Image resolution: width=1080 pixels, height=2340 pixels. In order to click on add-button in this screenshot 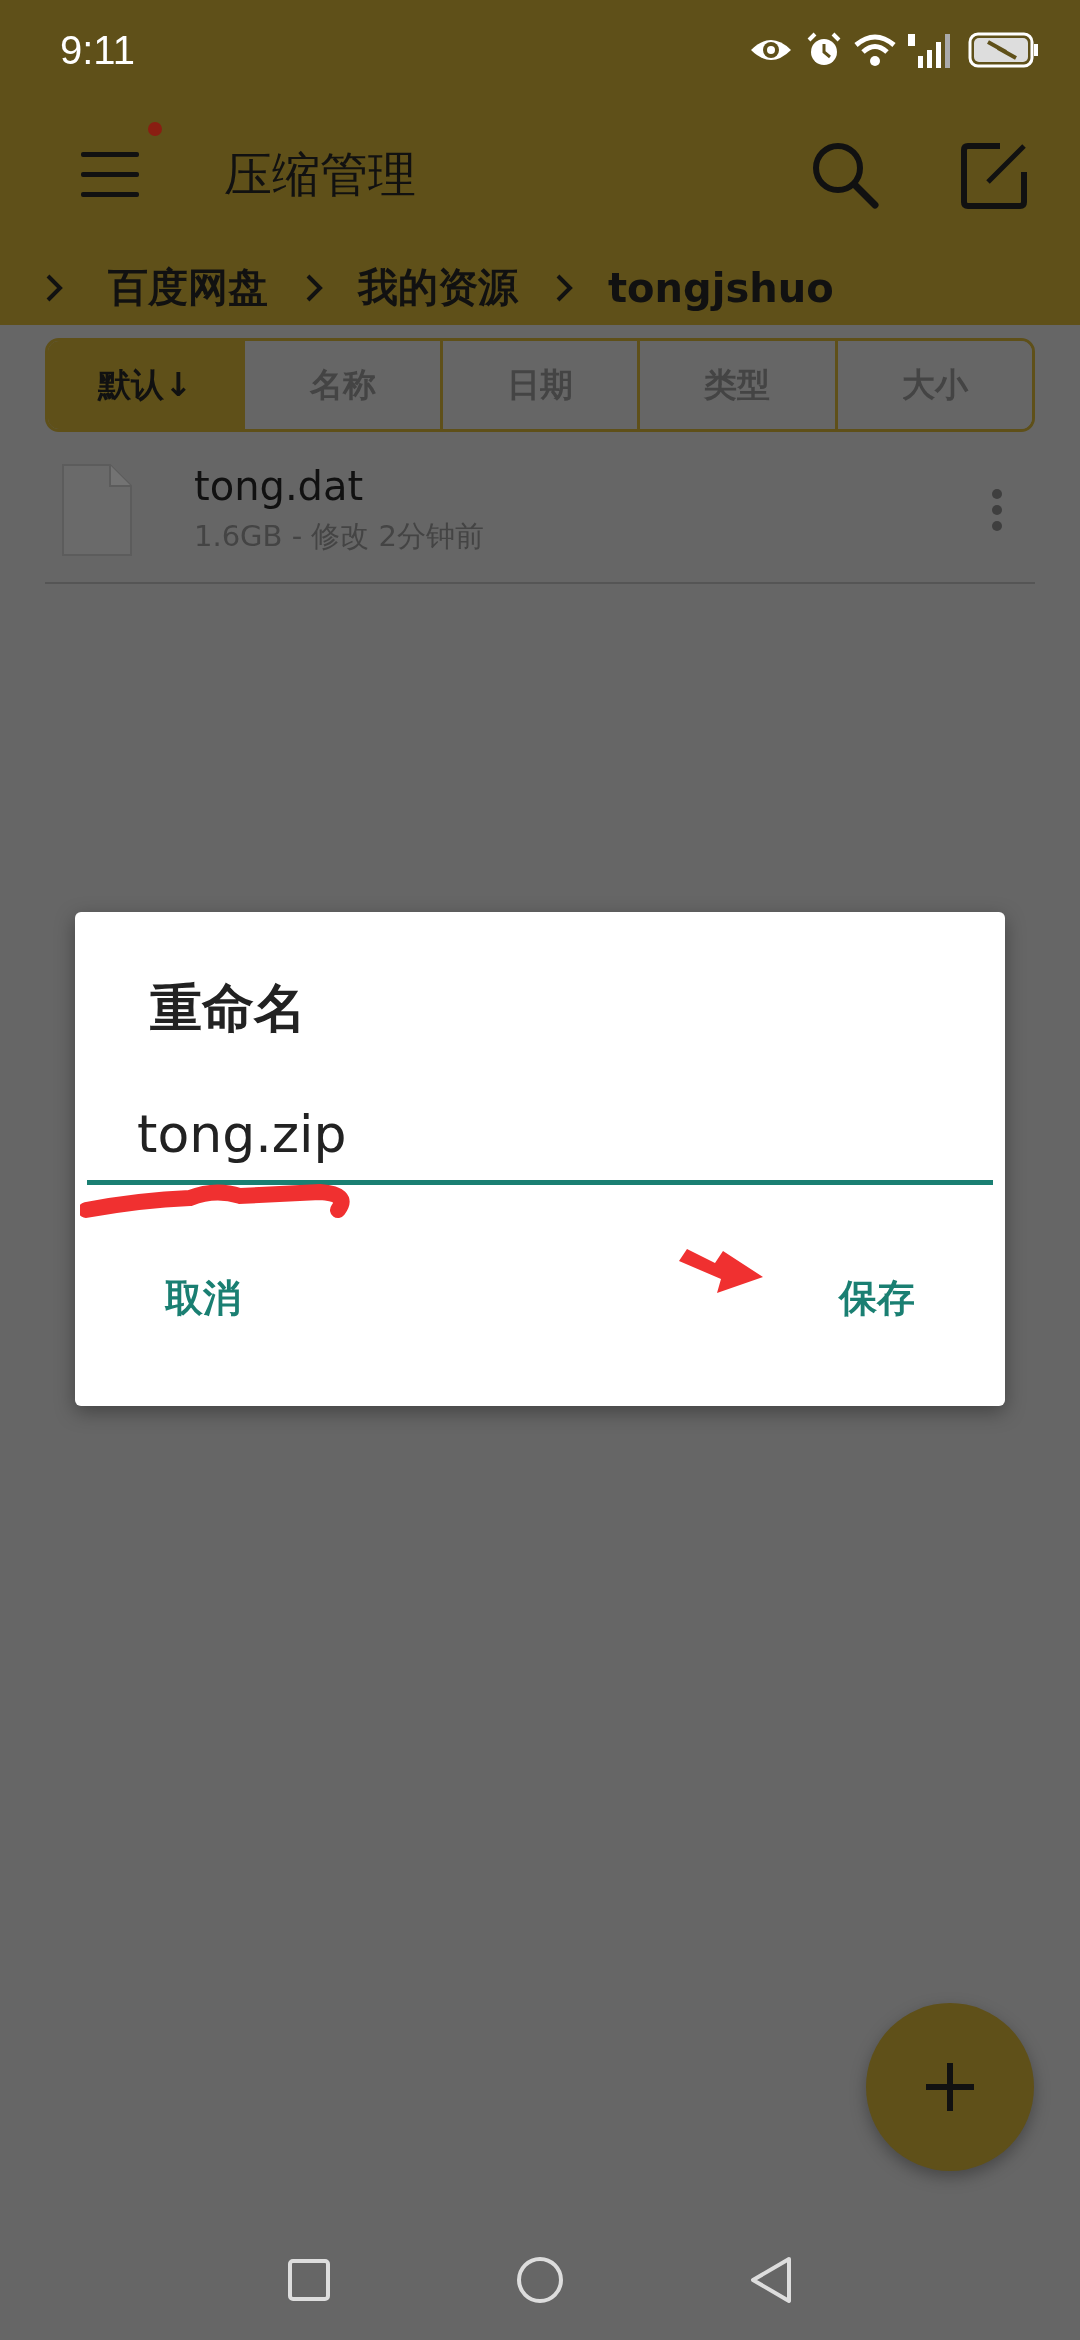, I will do `click(950, 2087)`.